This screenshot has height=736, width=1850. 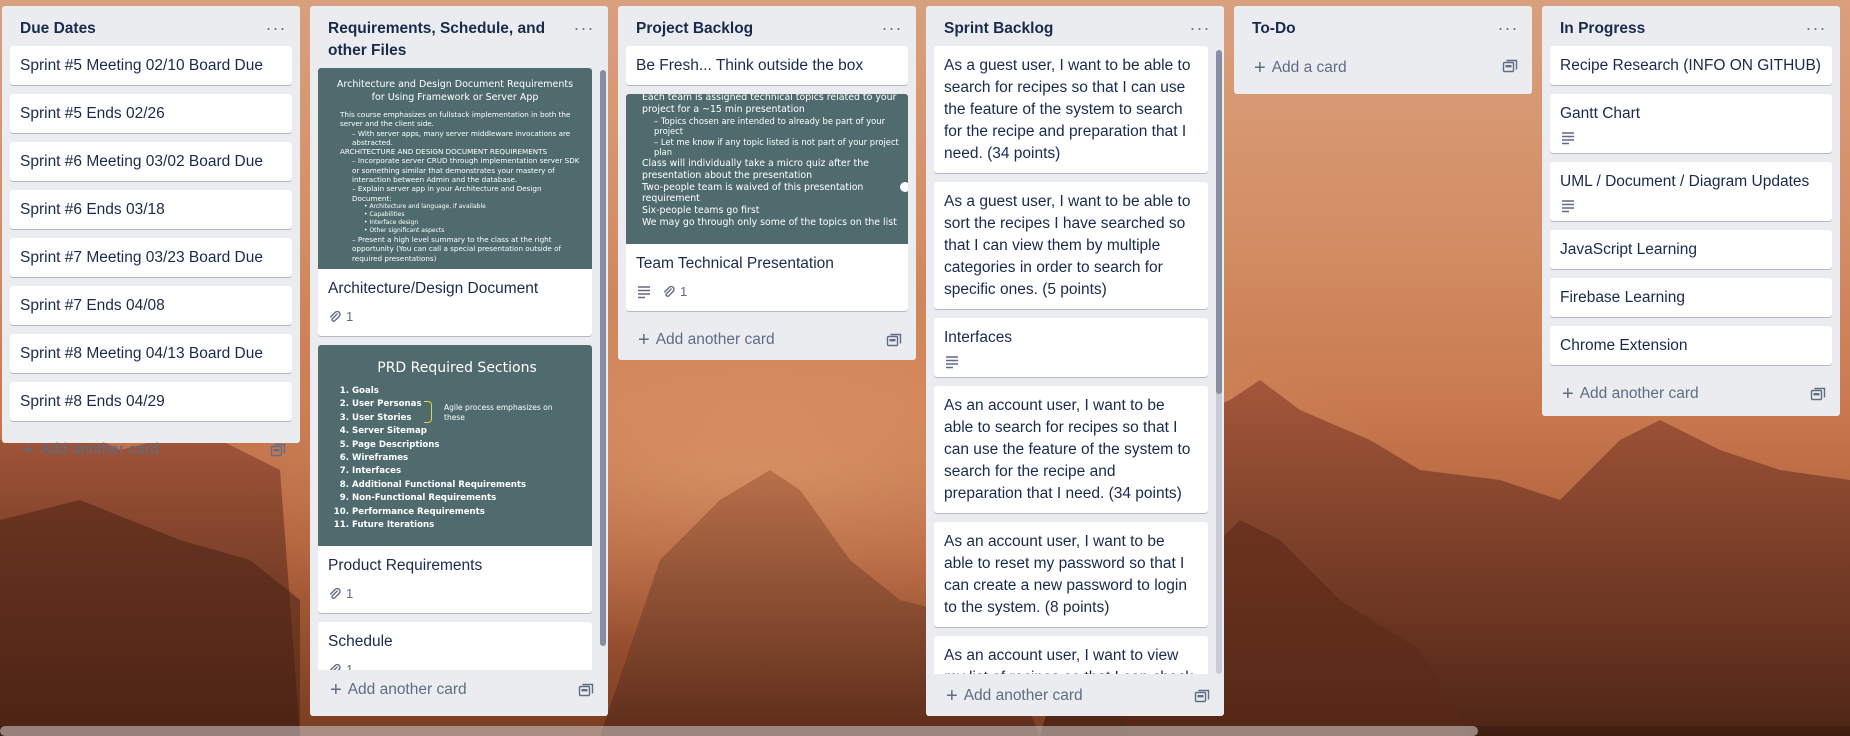 What do you see at coordinates (138, 29) in the screenshot?
I see `list-title: Due Dates` at bounding box center [138, 29].